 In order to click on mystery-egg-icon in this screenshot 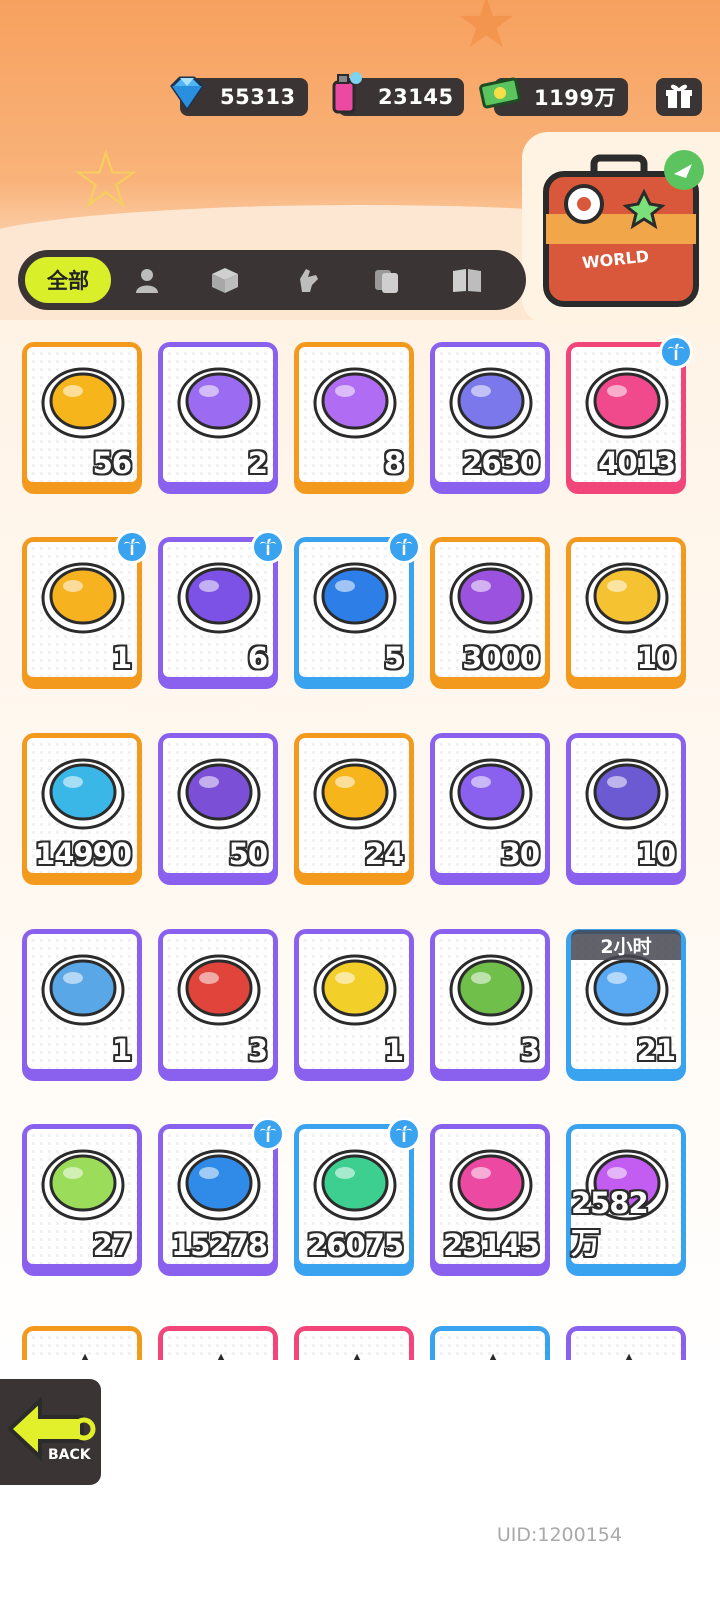, I will do `click(219, 794)`.